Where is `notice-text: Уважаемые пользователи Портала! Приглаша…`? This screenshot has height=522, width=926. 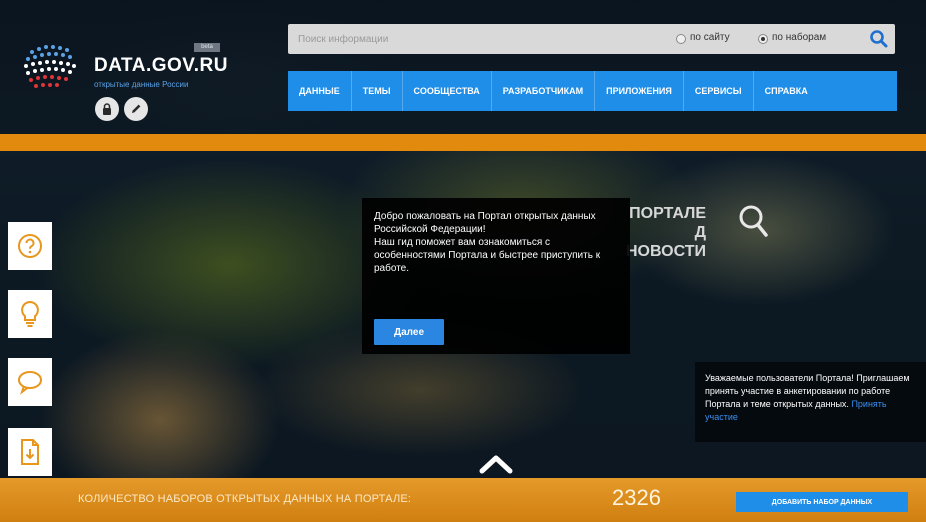
notice-text: Уважаемые пользователи Портала! Приглаша… is located at coordinates (813, 398).